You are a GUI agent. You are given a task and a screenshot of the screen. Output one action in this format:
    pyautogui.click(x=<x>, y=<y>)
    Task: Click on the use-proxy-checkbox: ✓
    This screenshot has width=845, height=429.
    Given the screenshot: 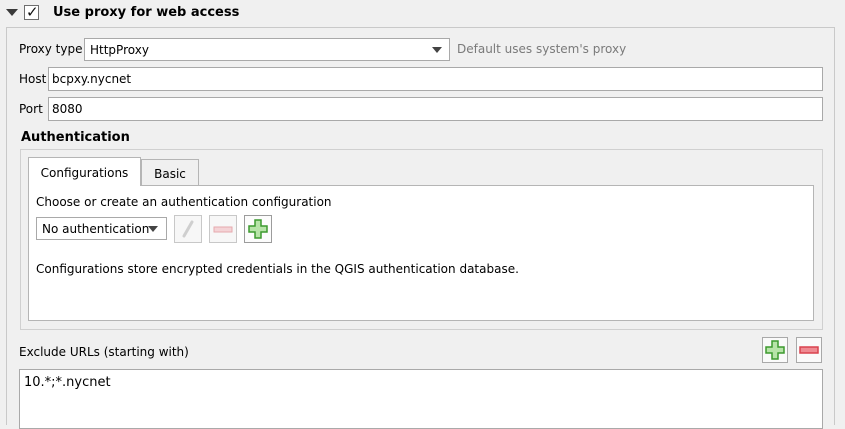 What is the action you would take?
    pyautogui.click(x=31, y=12)
    